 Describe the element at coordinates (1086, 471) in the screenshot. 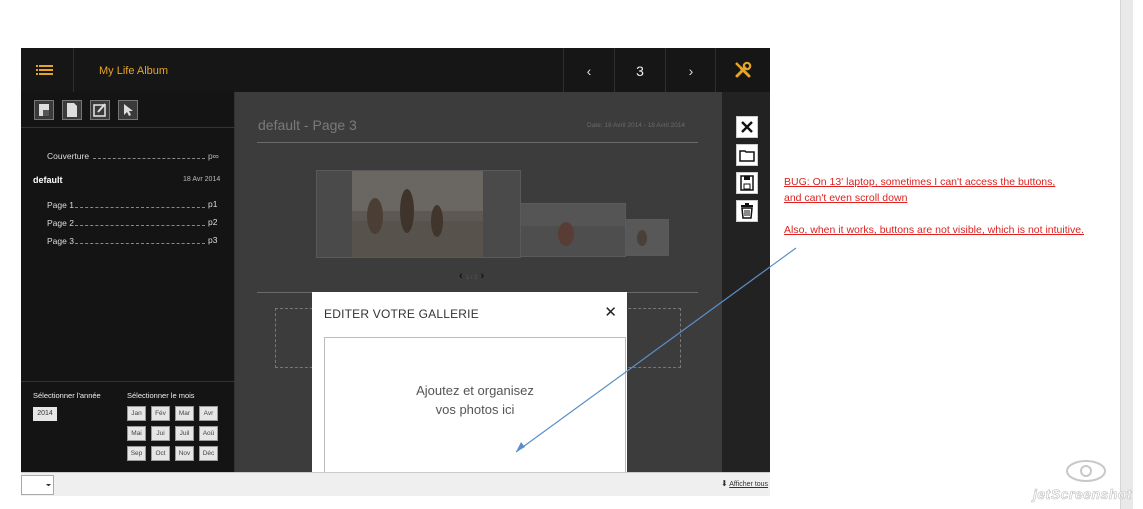

I see `camera-icon` at that location.